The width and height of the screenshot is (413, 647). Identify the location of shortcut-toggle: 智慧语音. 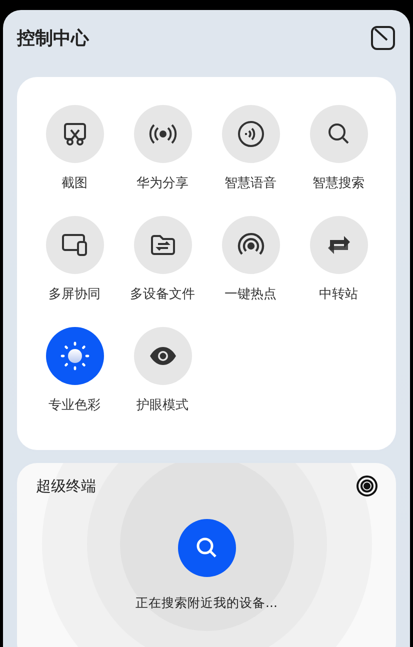
(250, 148).